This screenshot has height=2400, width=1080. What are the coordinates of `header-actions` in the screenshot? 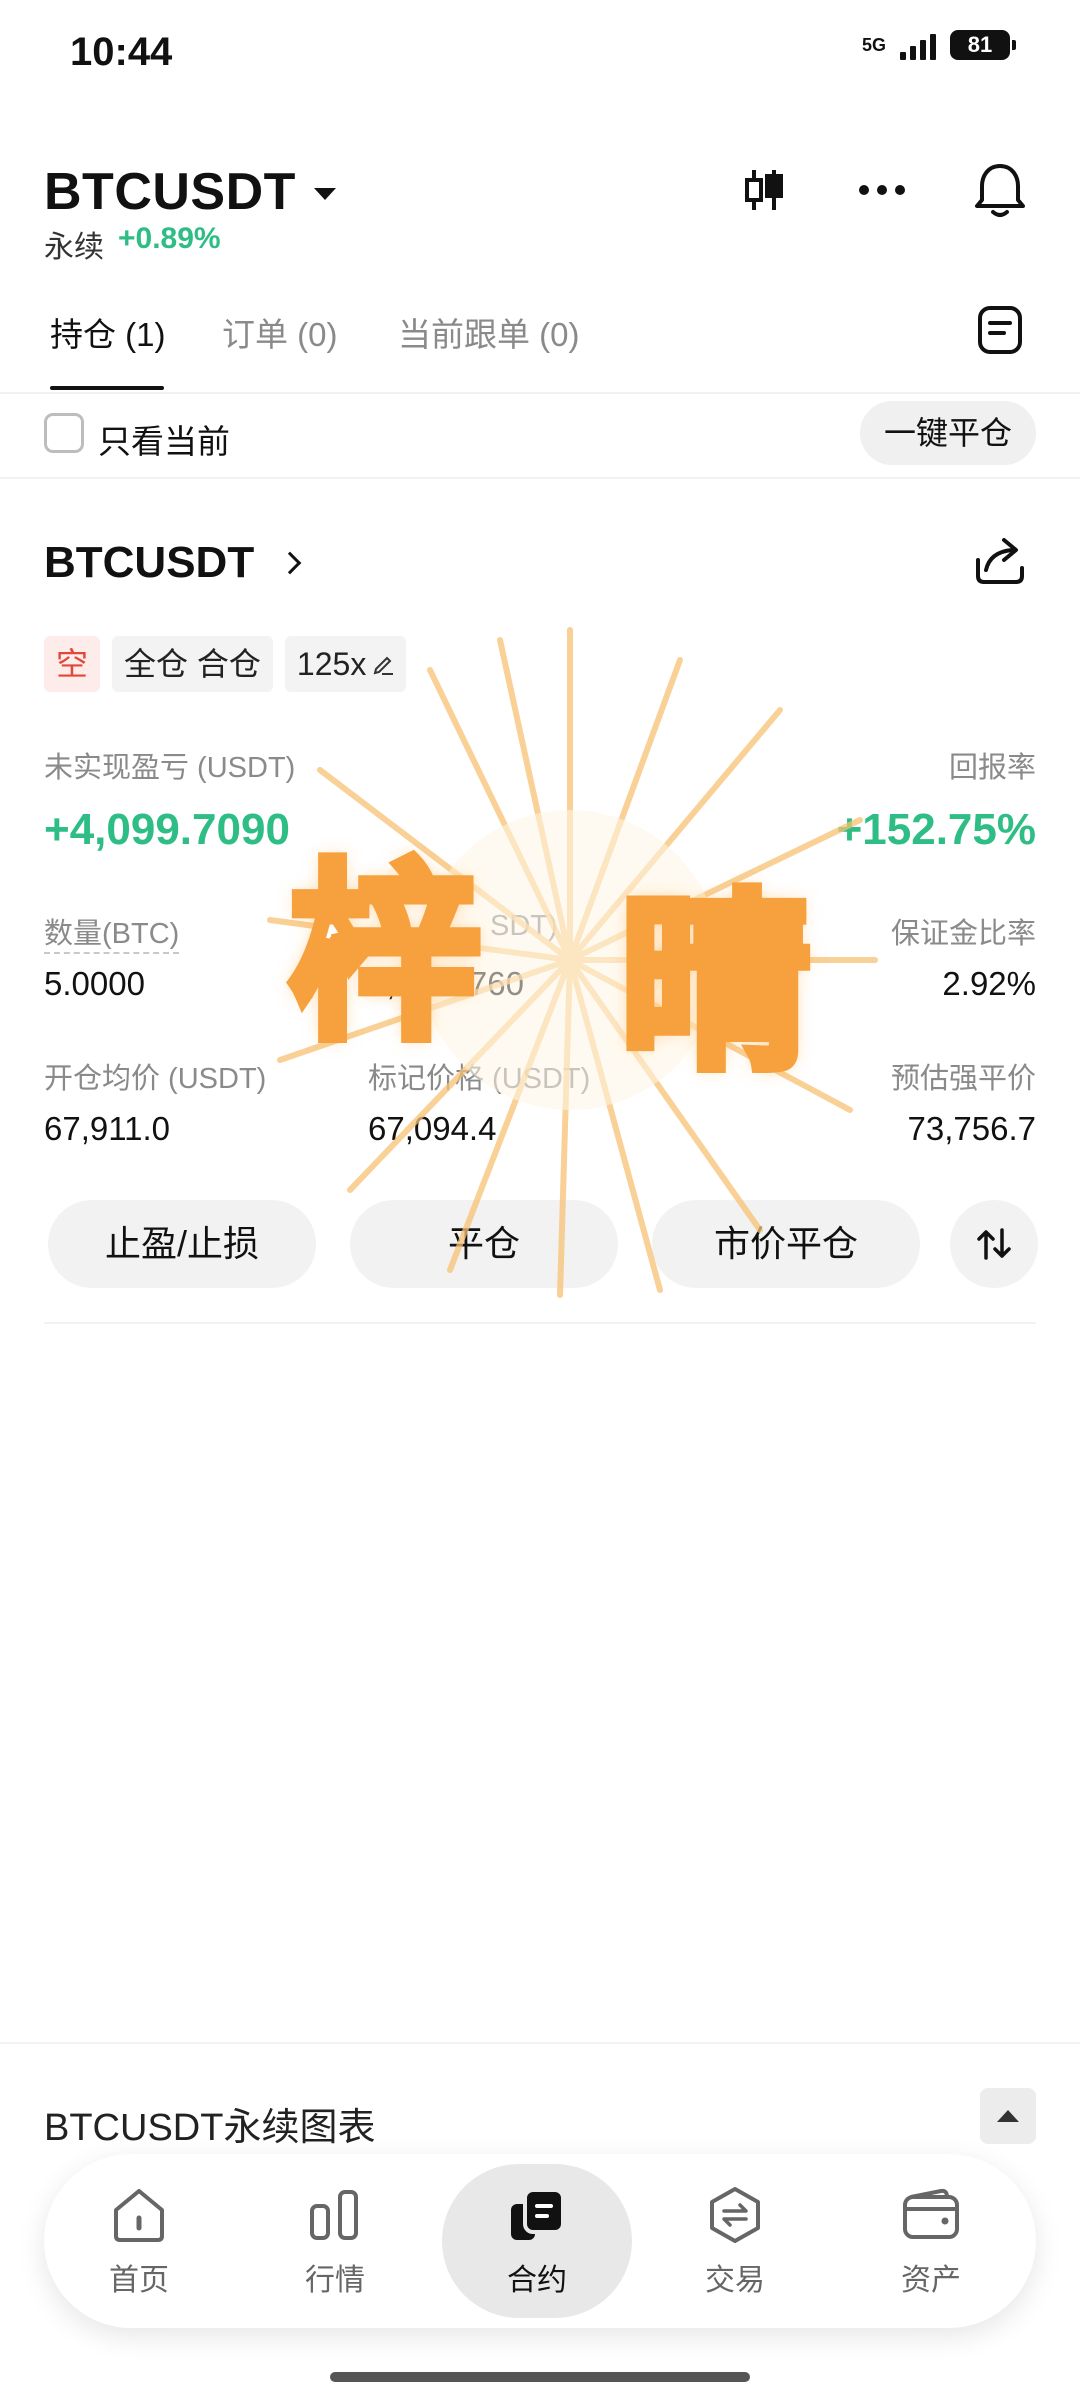 It's located at (882, 190).